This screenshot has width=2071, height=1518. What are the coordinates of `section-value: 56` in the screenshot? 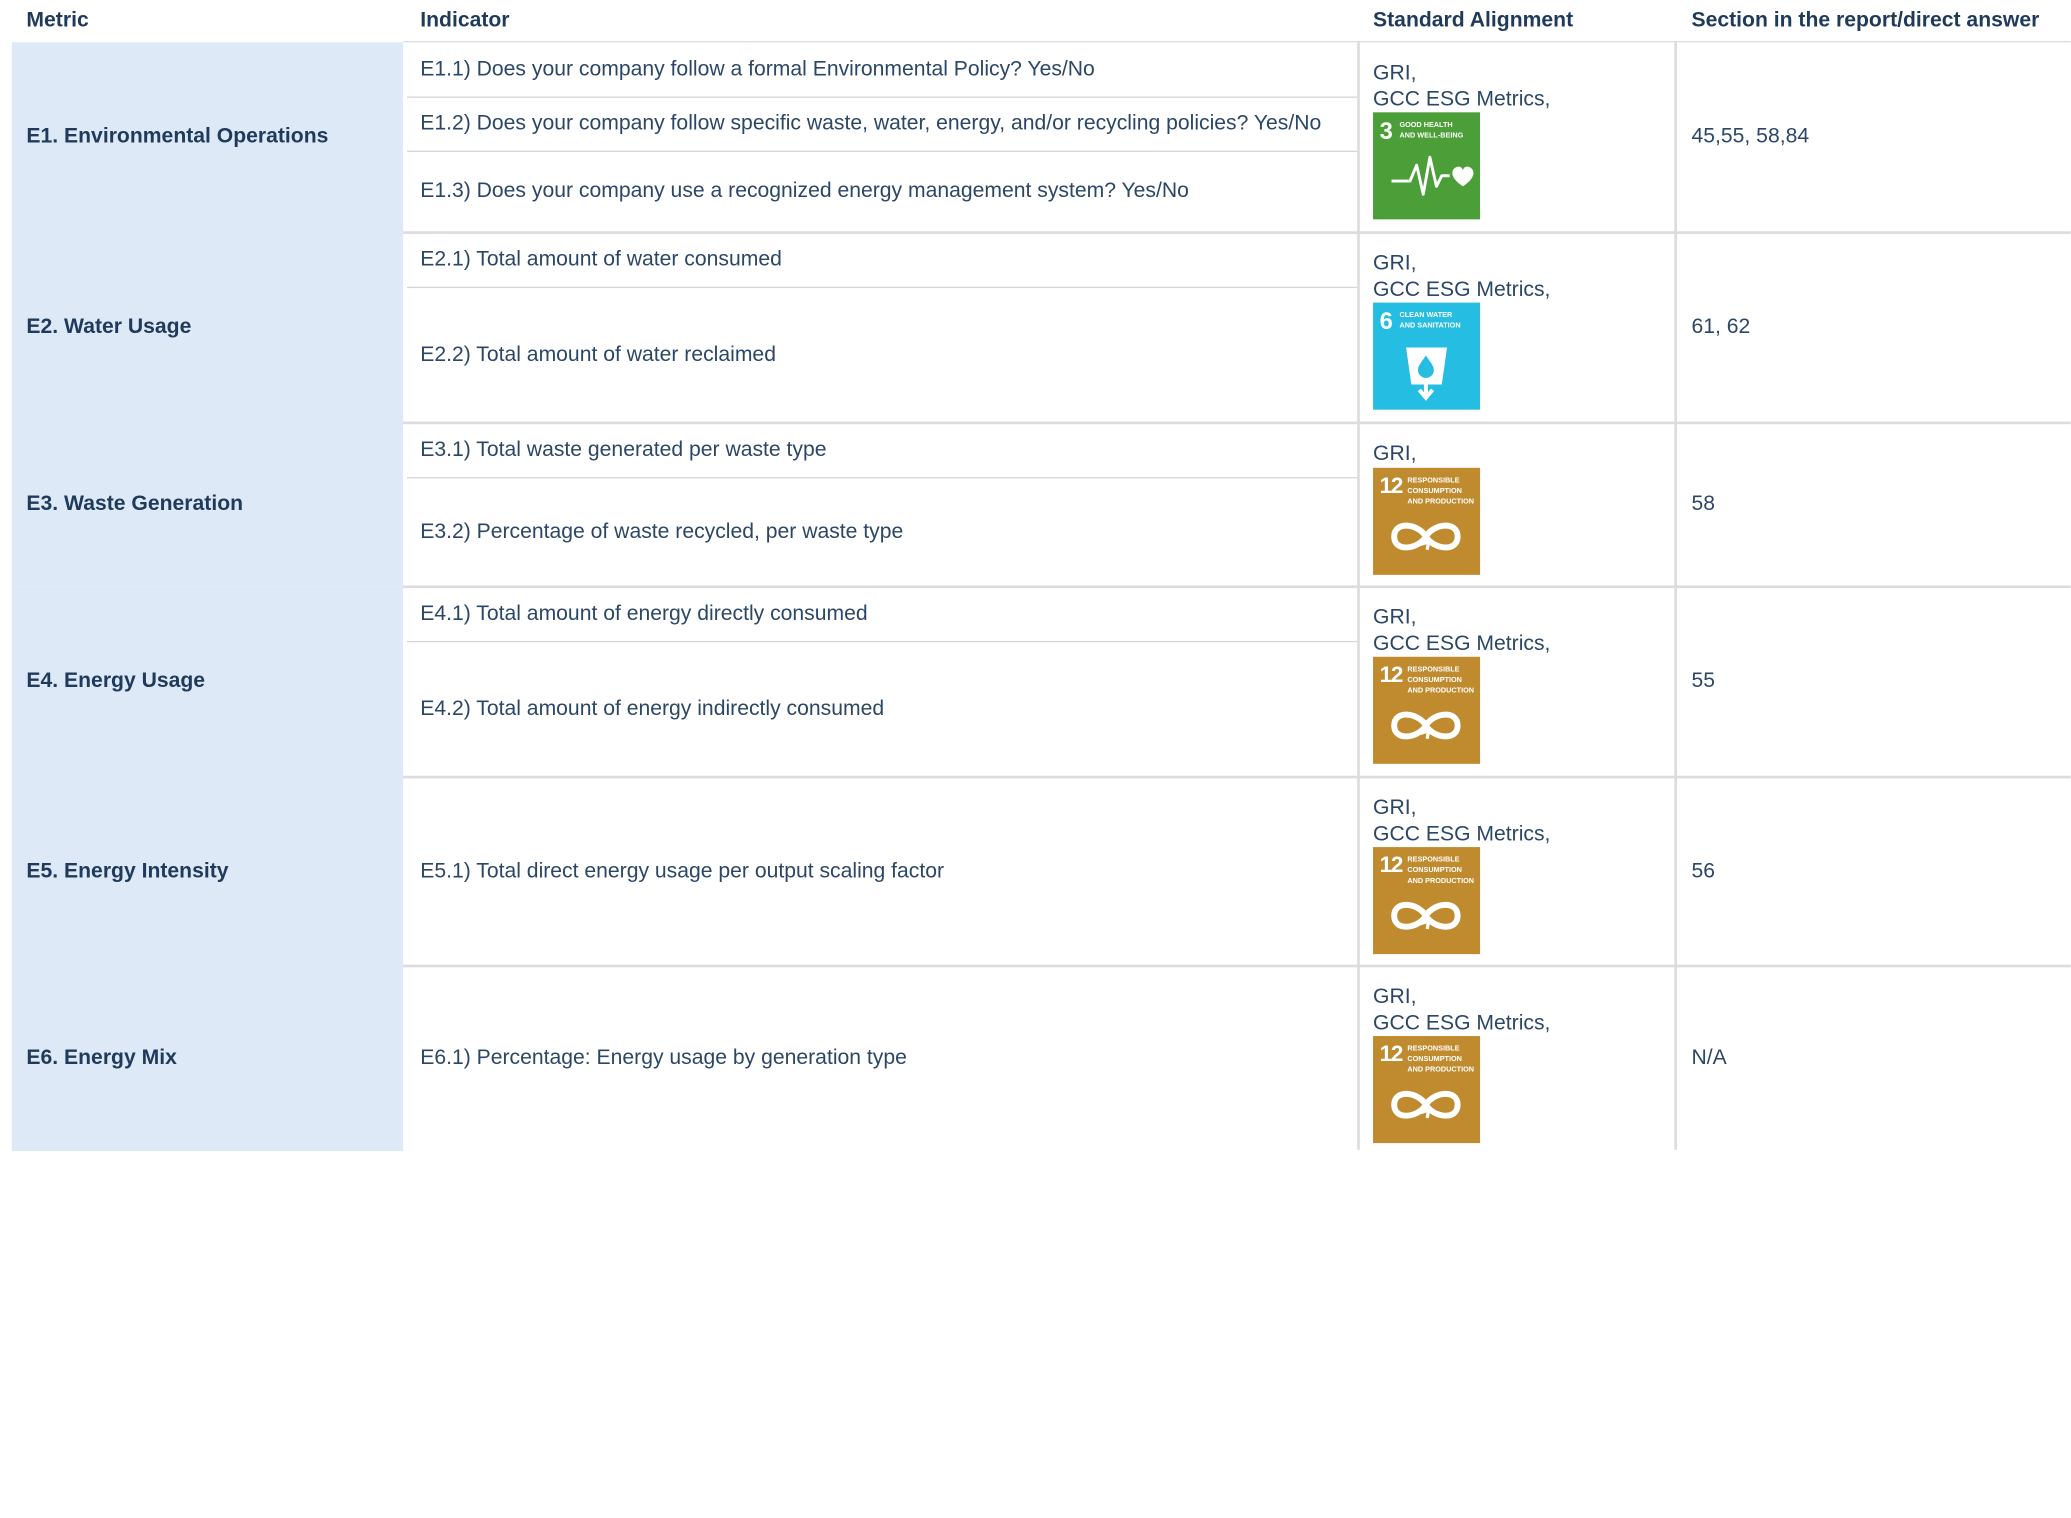 It's located at (1703, 871).